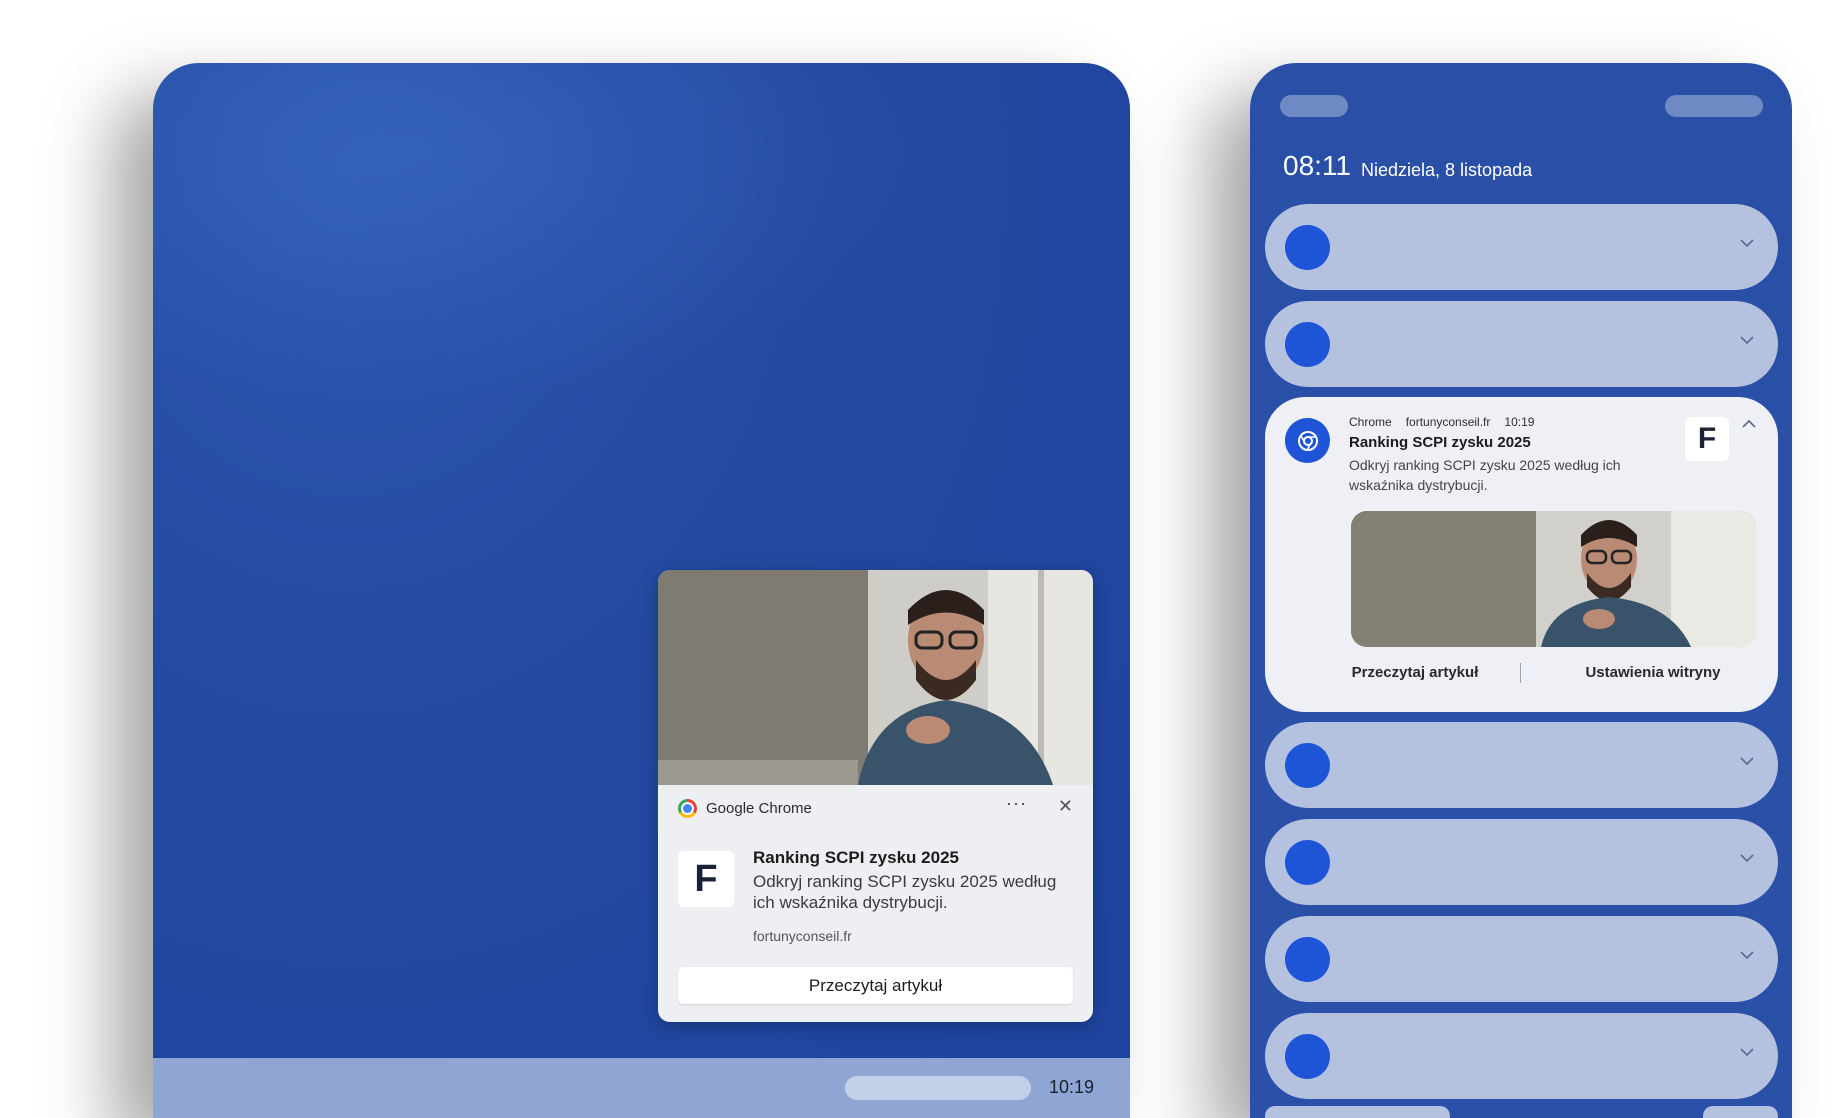  I want to click on chrome-icon, so click(1307, 440).